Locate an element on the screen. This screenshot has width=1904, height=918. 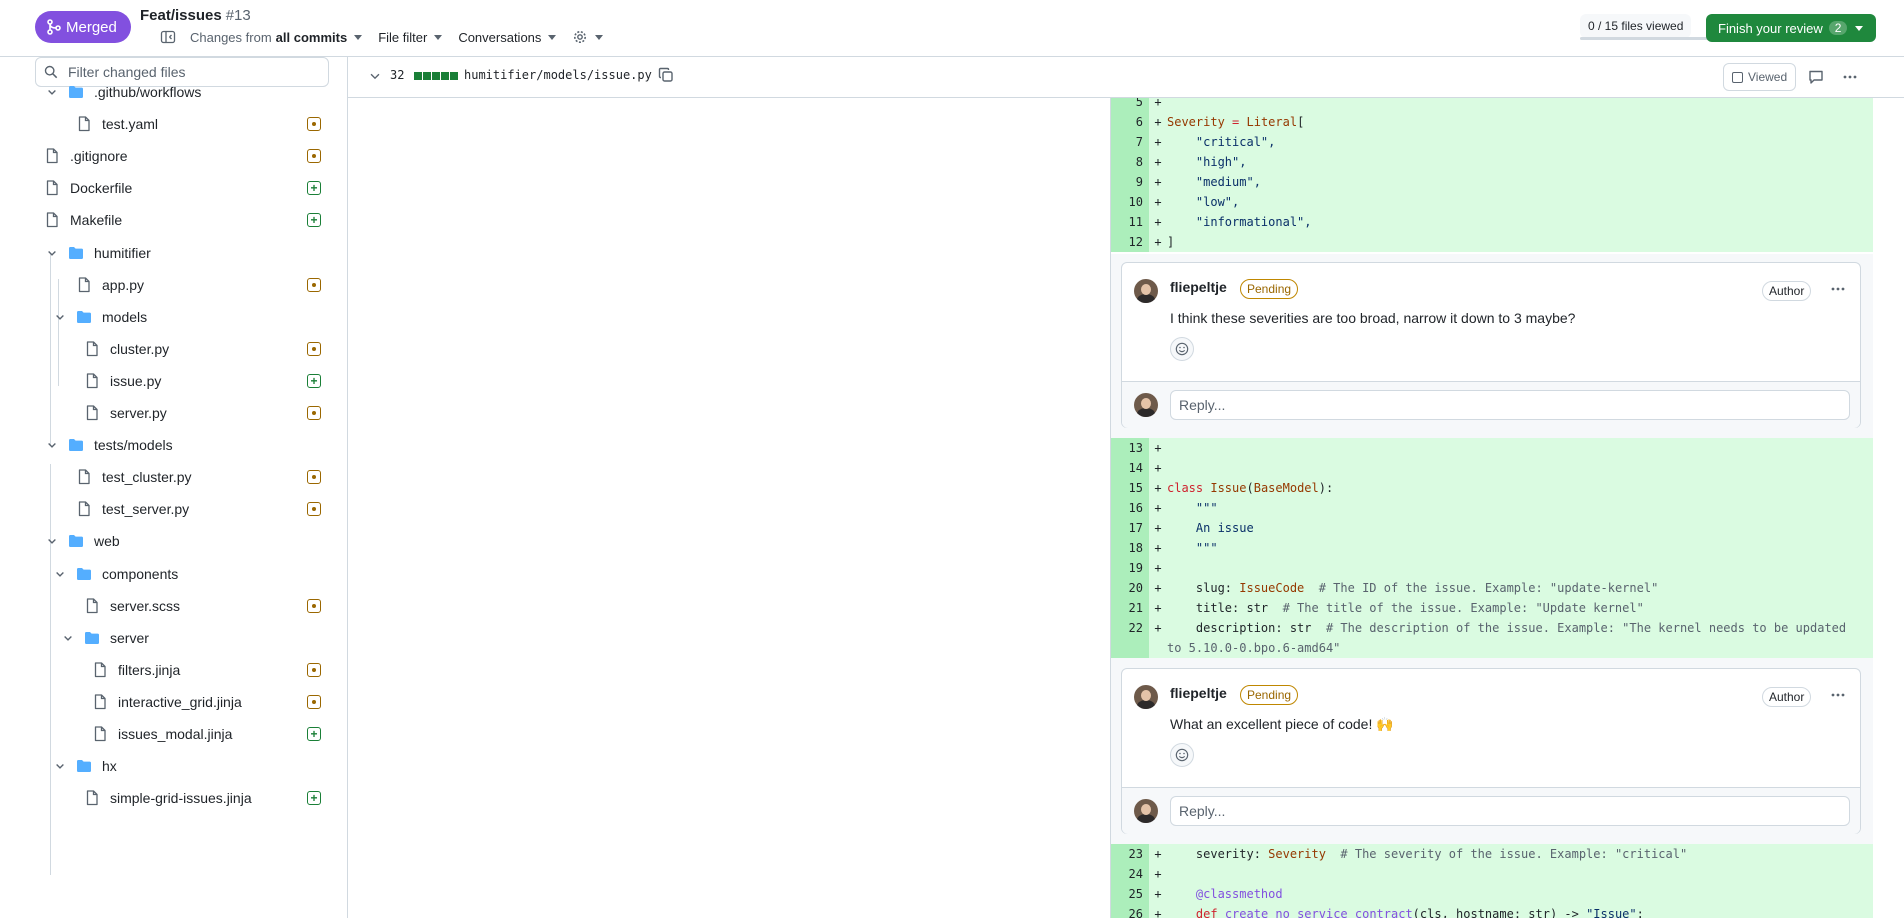
tree-folder-item: web is located at coordinates (82, 541).